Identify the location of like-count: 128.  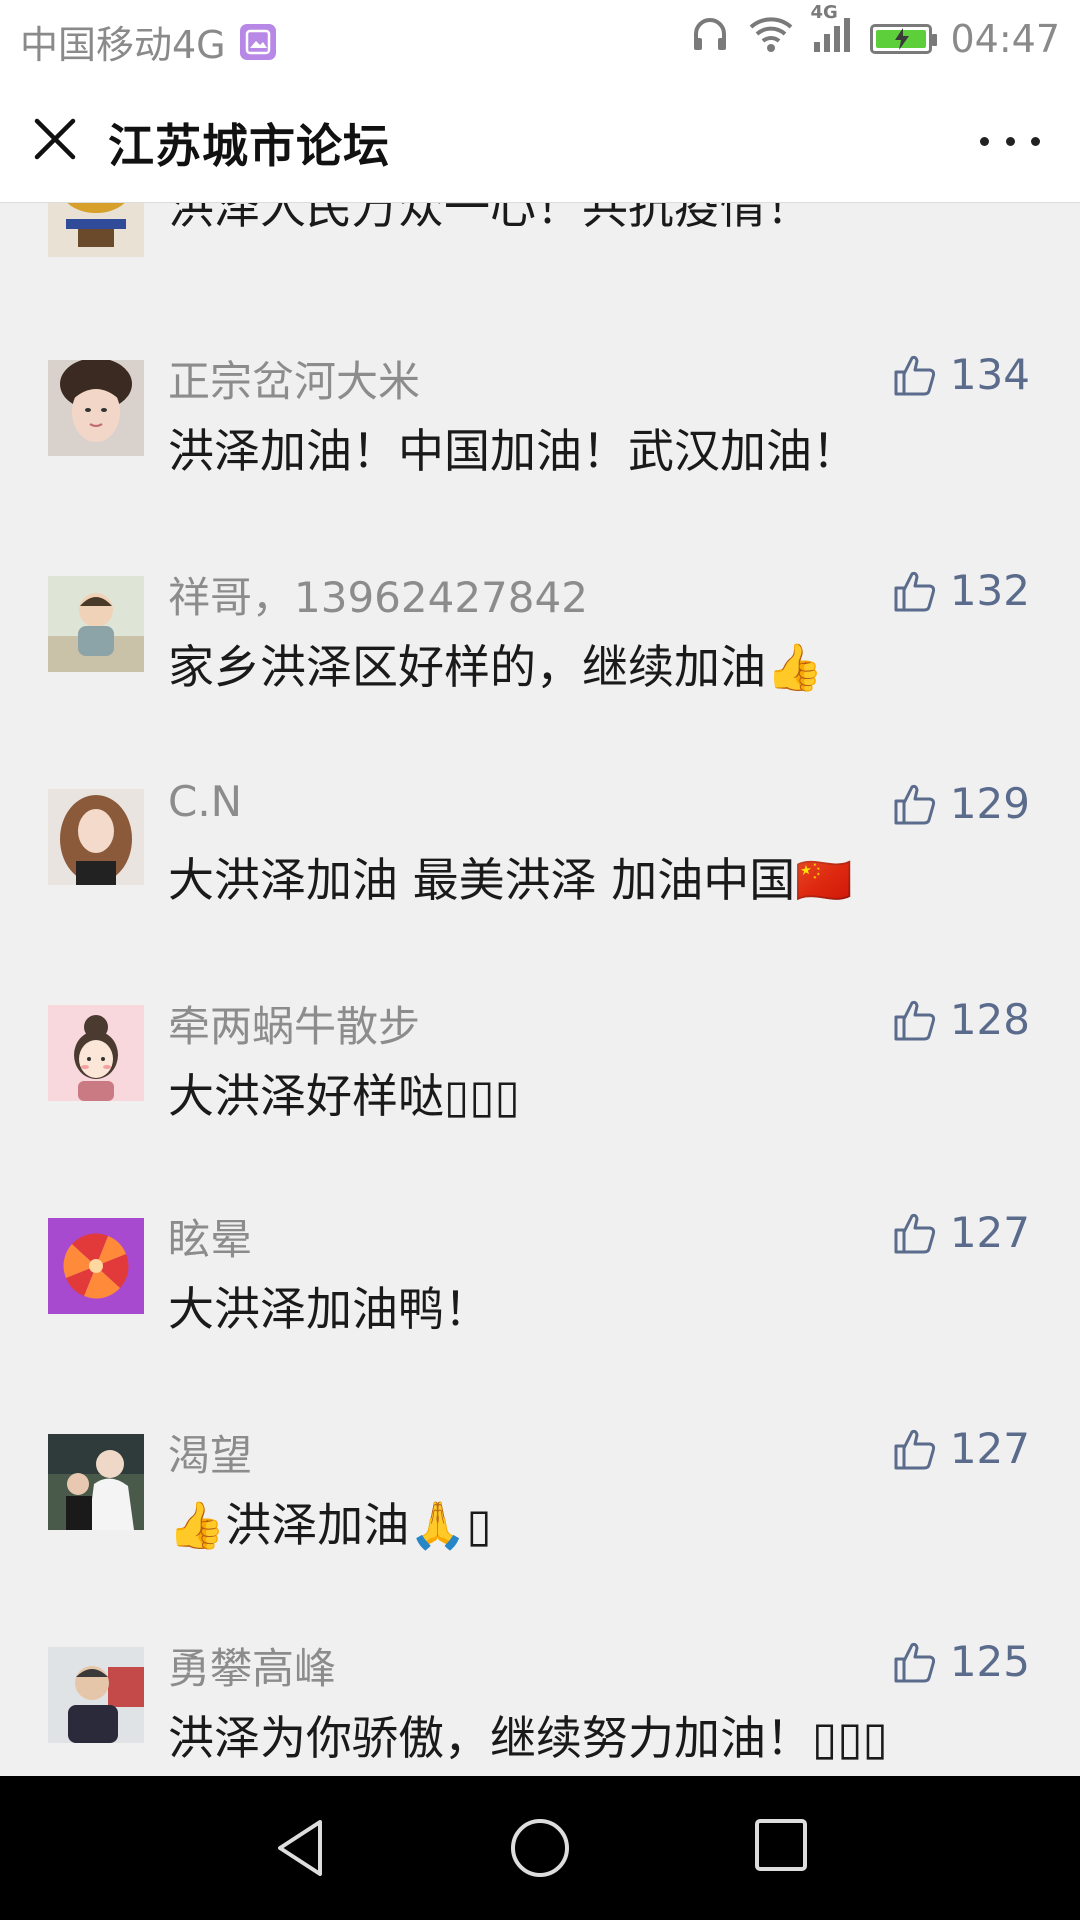
(989, 1019).